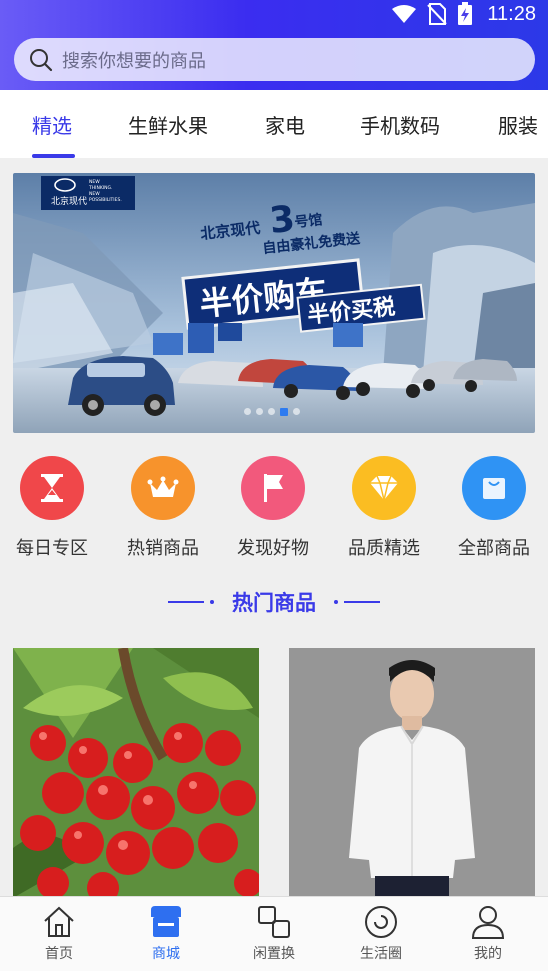 This screenshot has width=548, height=971. I want to click on home-icon, so click(59, 921).